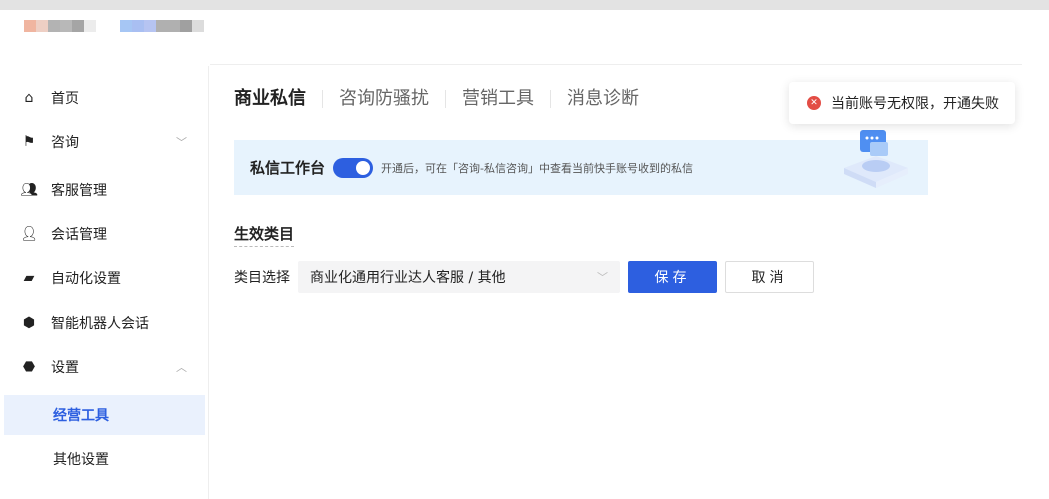  I want to click on home-icon: ⌂, so click(29, 98).